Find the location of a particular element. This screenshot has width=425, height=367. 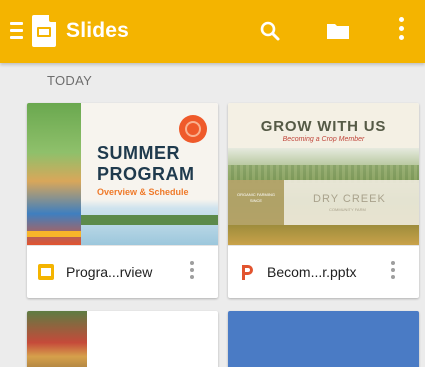

file-card-blue is located at coordinates (323, 339).